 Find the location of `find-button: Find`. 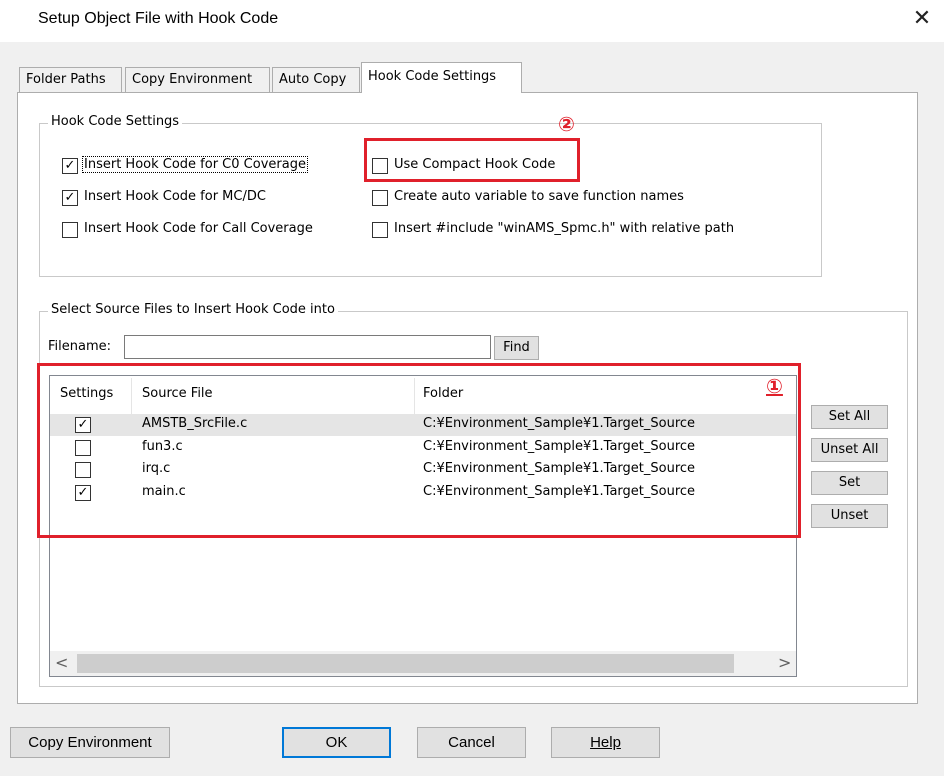

find-button: Find is located at coordinates (516, 348).